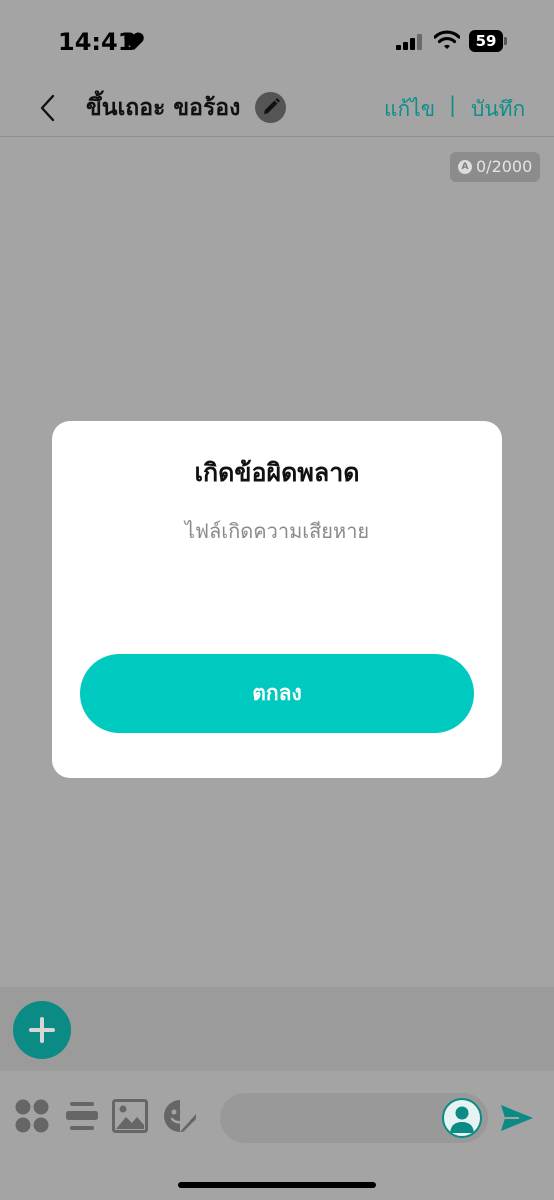 Image resolution: width=554 pixels, height=1200 pixels. Describe the element at coordinates (180, 1116) in the screenshot. I see `sticker-icon` at that location.